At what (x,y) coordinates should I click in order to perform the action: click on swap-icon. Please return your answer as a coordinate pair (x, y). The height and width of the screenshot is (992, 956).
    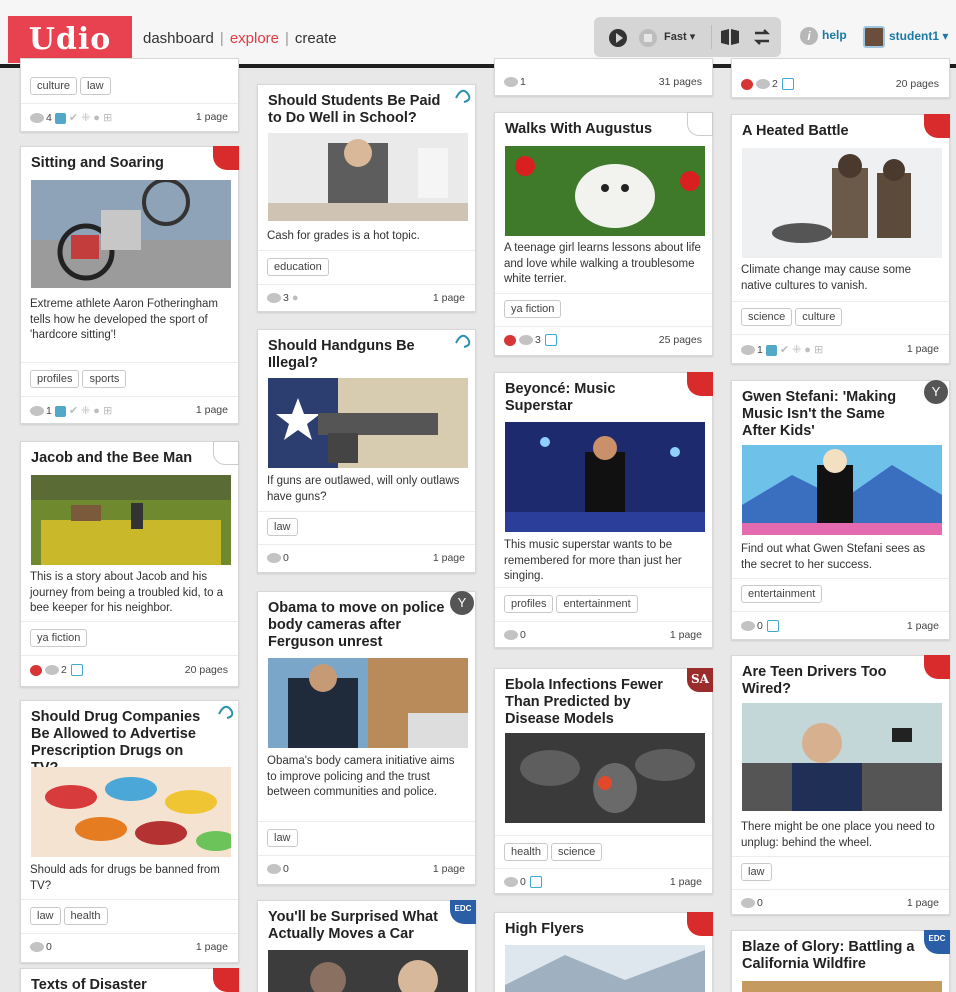
    Looking at the image, I should click on (762, 37).